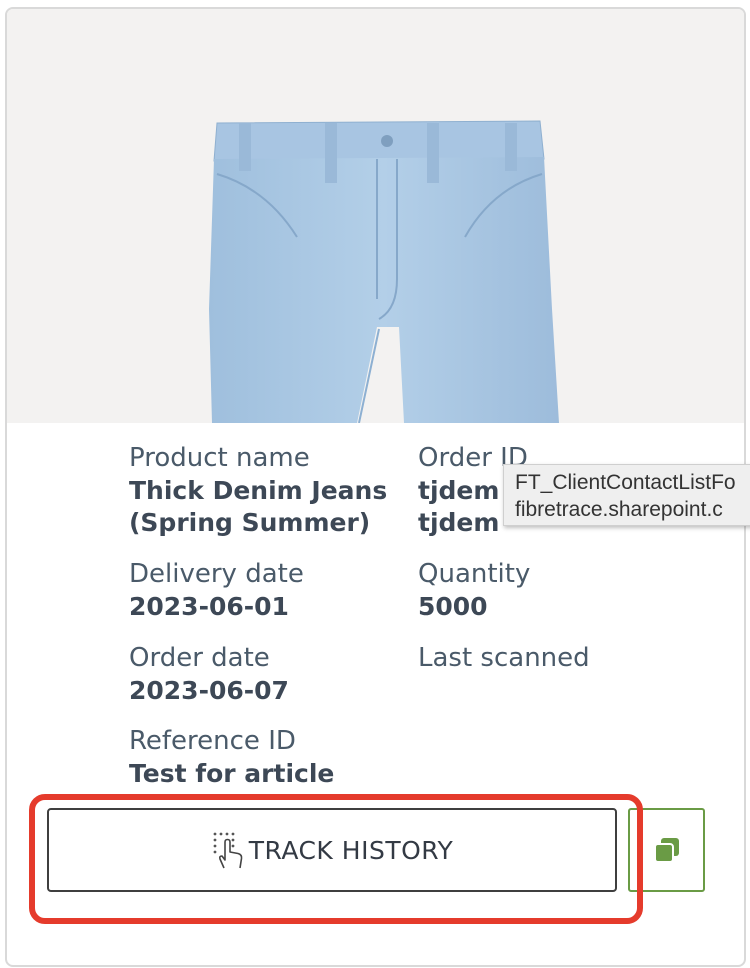  I want to click on track-history-button: TRACK HISTORY, so click(332, 850).